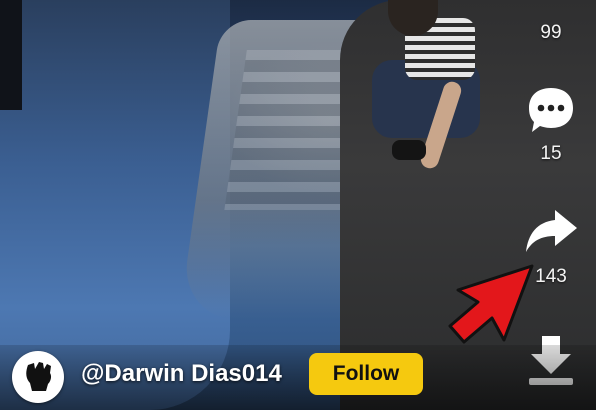  Describe the element at coordinates (551, 153) in the screenshot. I see `comment-count: 15` at that location.